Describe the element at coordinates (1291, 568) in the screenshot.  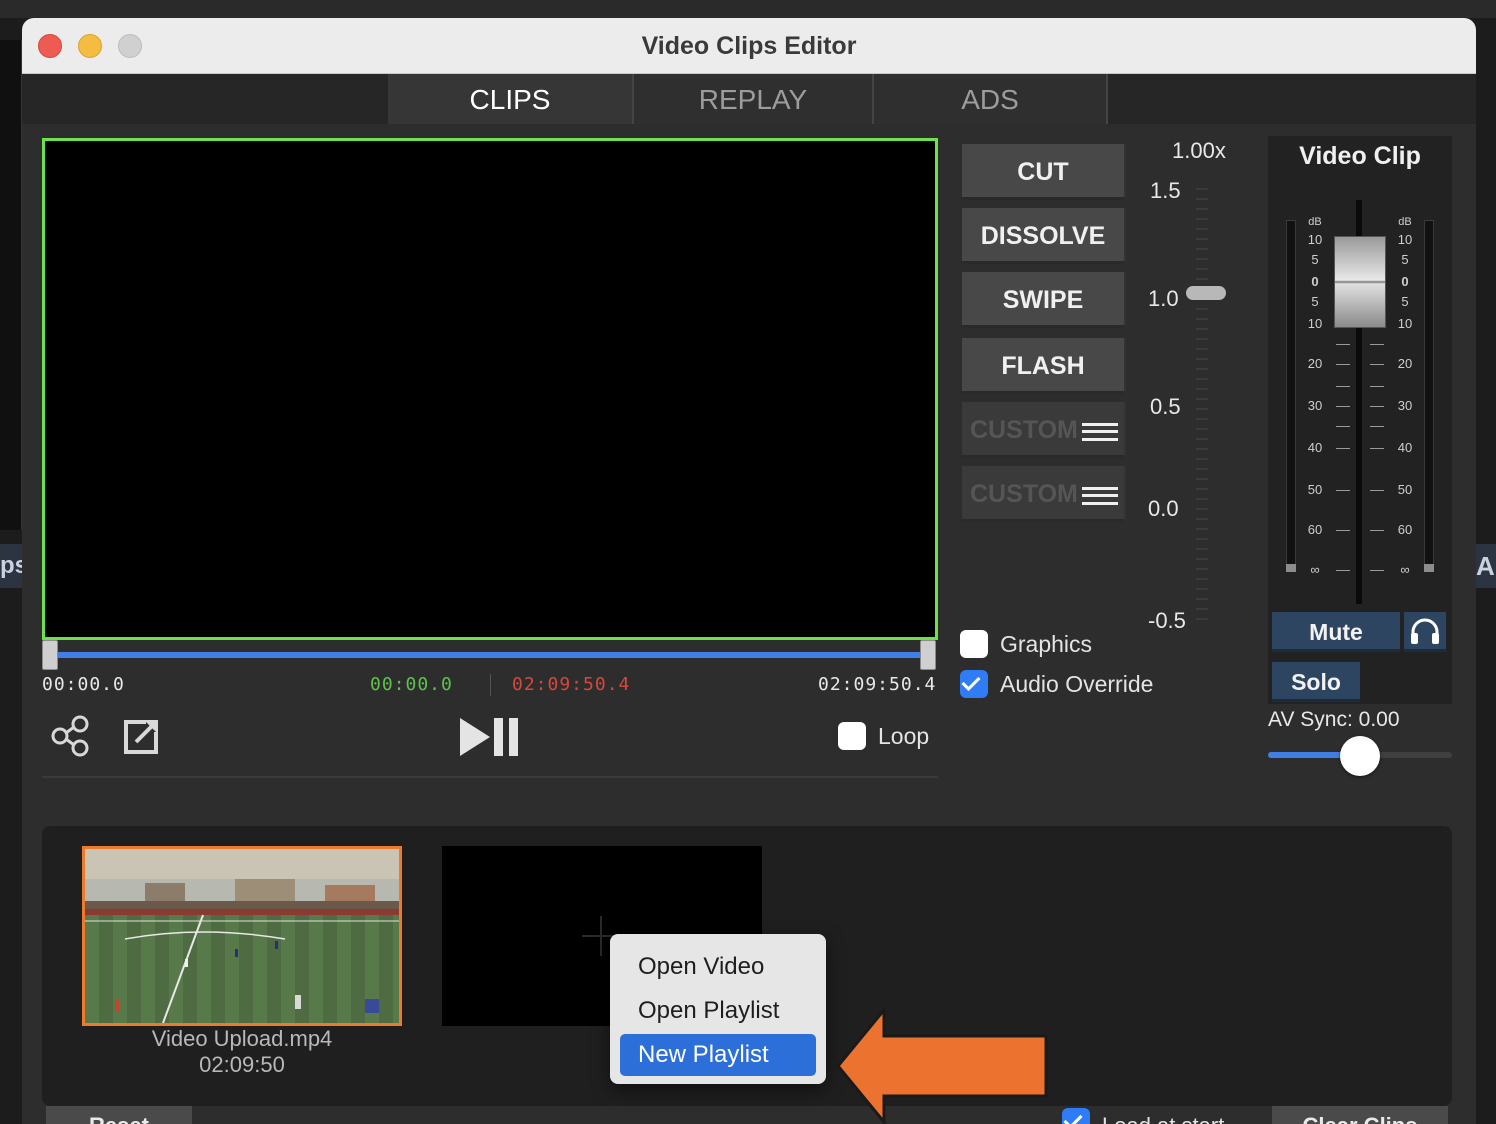
I see `meter-foot-left` at that location.